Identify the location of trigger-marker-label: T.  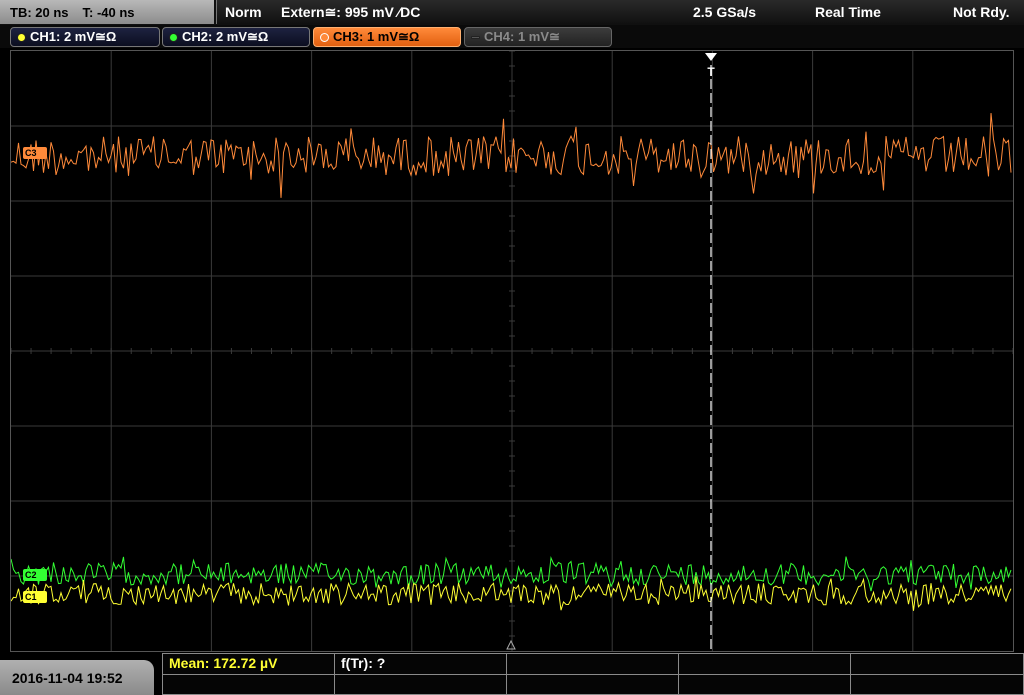
(711, 72).